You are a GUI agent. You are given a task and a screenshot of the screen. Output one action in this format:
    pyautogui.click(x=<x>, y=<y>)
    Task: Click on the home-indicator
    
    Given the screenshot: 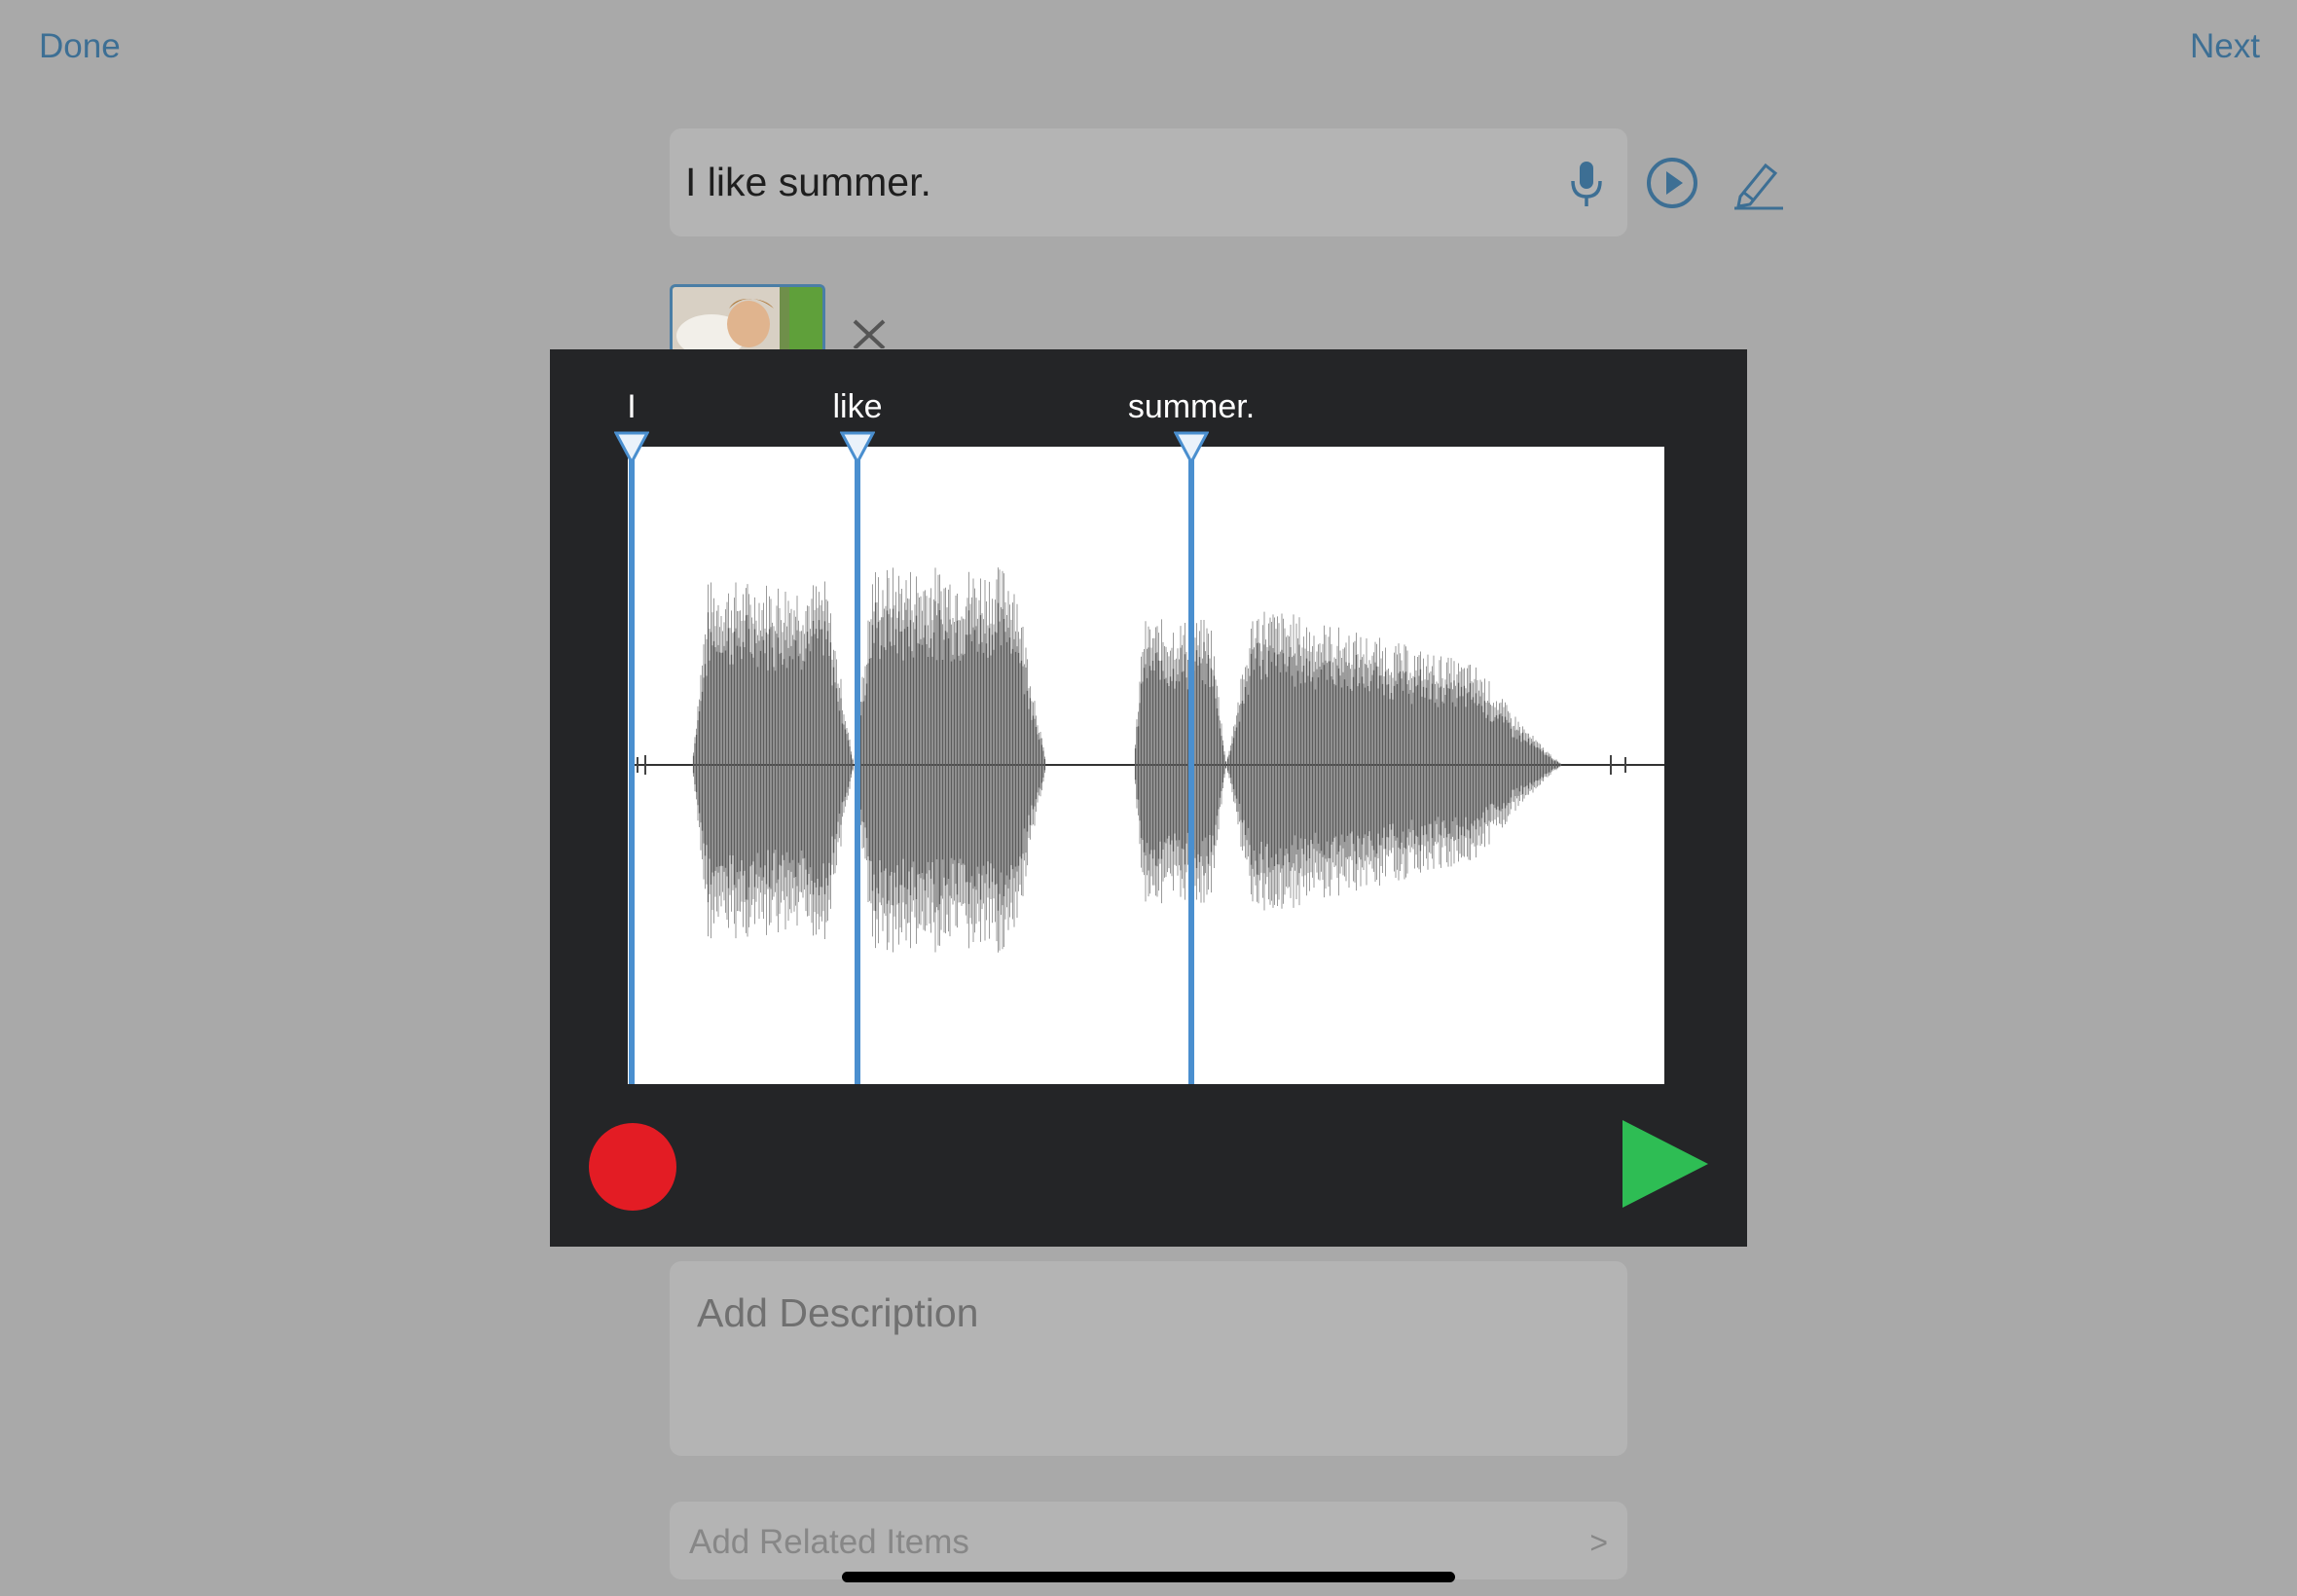 What is the action you would take?
    pyautogui.click(x=1148, y=1577)
    